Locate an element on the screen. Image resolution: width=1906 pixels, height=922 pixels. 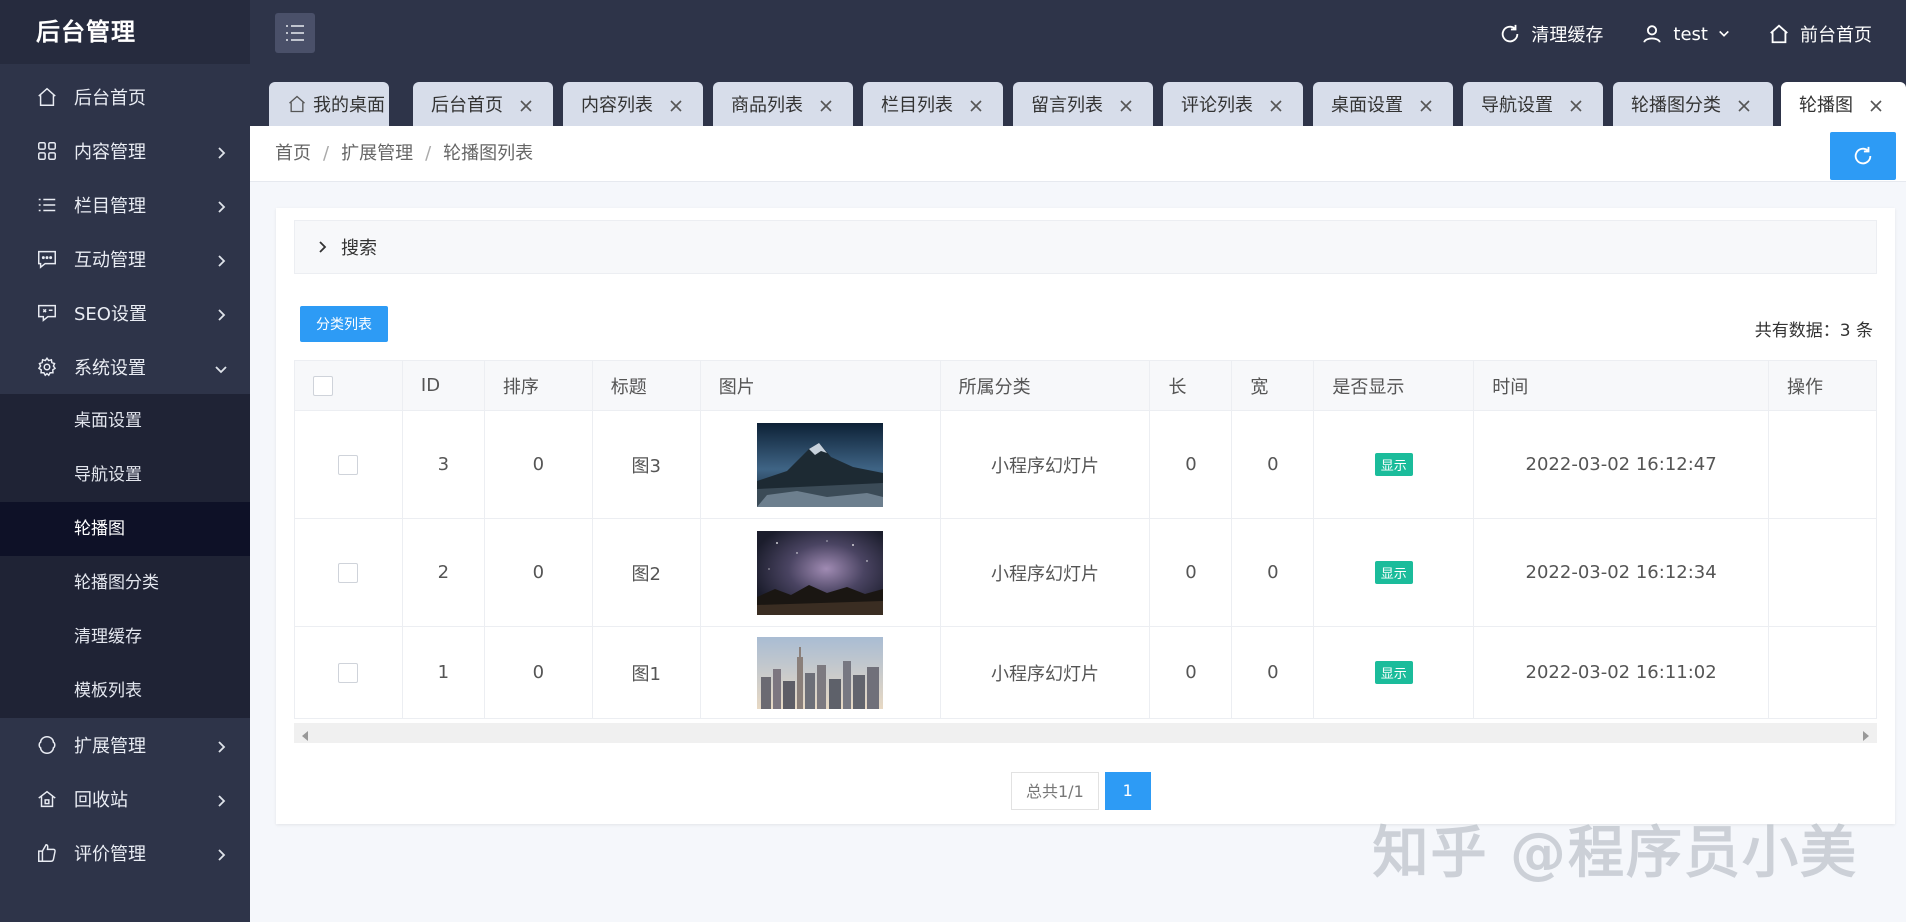
sidebar-item-extensions: 扩展管理 is located at coordinates (125, 745).